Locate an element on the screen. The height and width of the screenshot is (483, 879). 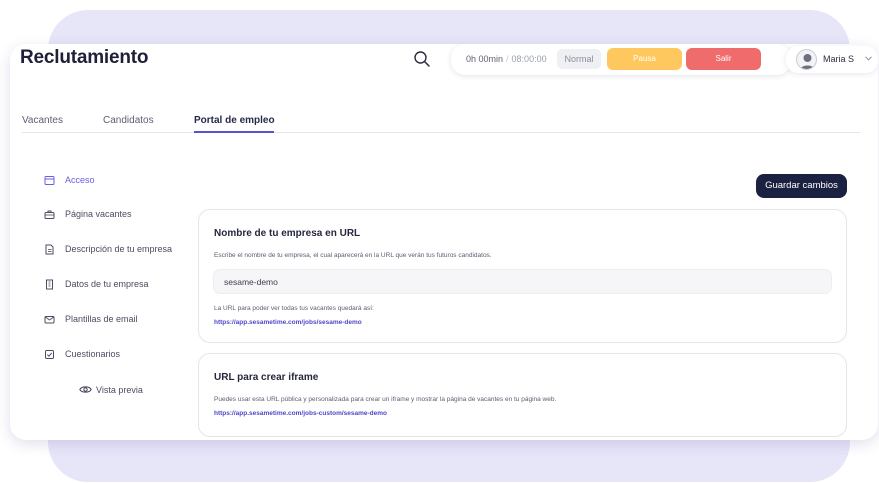
card-title: Nombre de tu empresa en URL is located at coordinates (287, 233).